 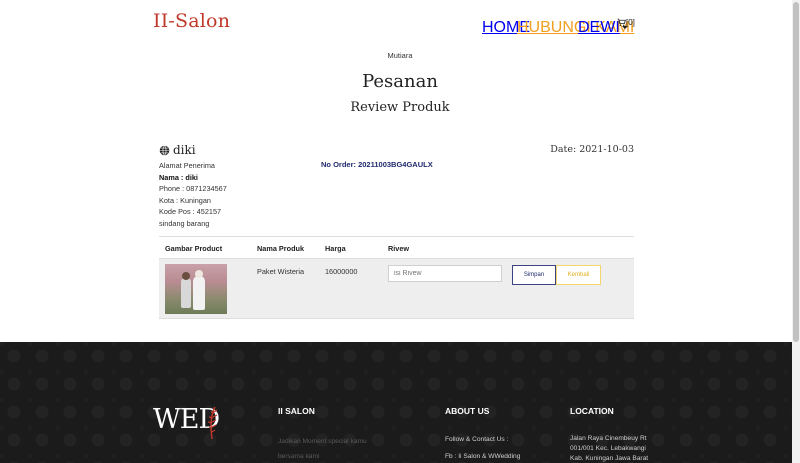 I want to click on footer-logo: WED, so click(x=188, y=424).